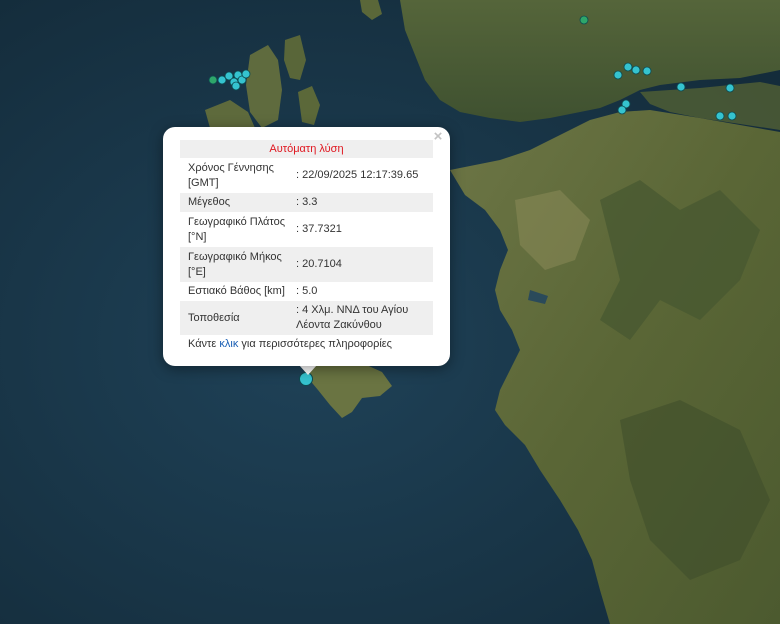 The height and width of the screenshot is (624, 780). Describe the element at coordinates (306, 149) in the screenshot. I see `popup-title: Αυτόματη λύση` at that location.